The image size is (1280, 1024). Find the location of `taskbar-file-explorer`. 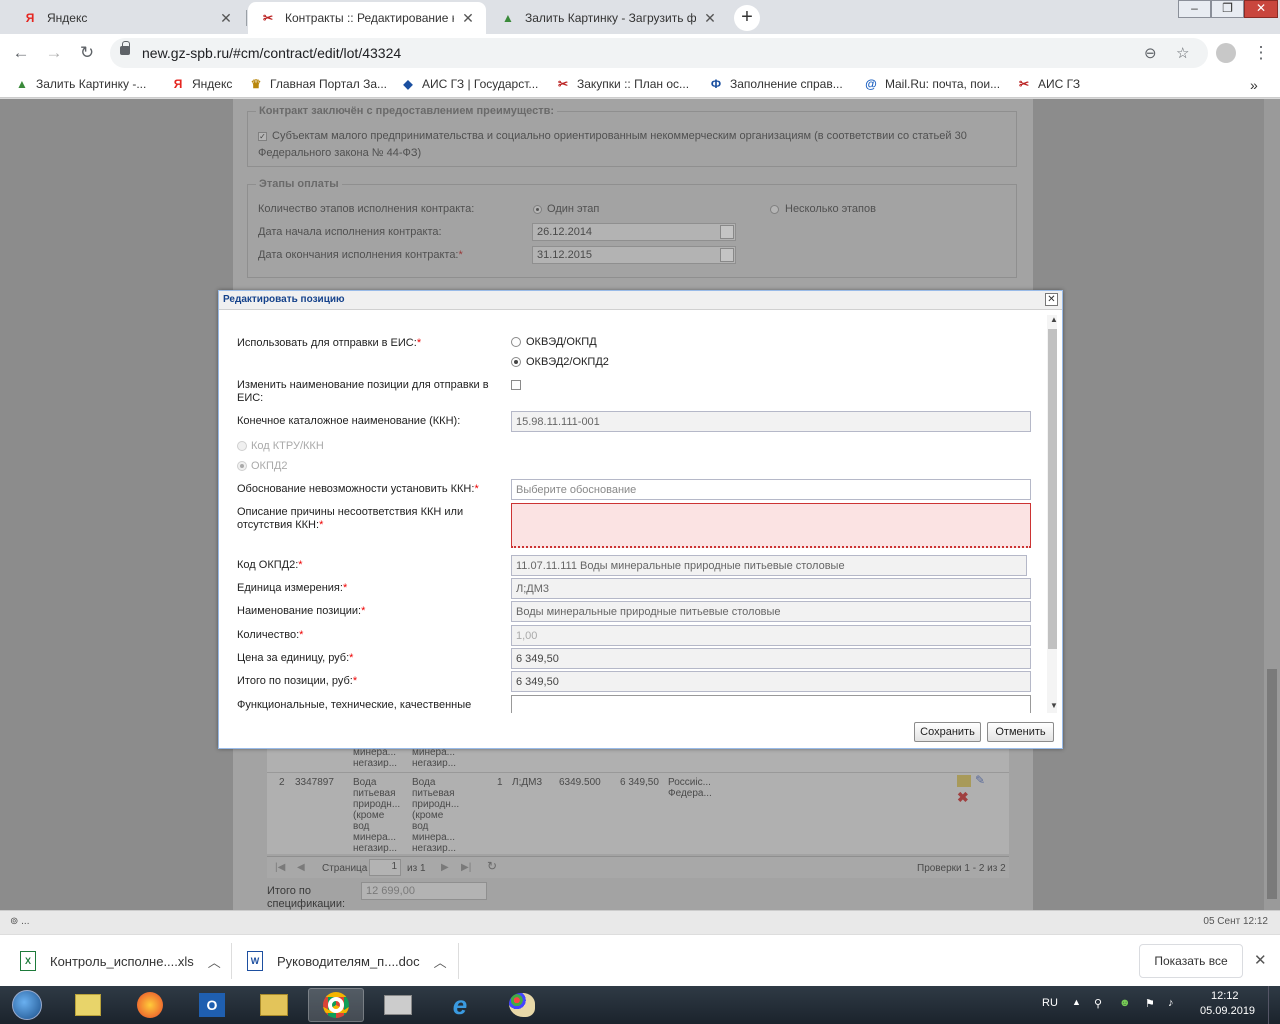

taskbar-file-explorer is located at coordinates (274, 1005).